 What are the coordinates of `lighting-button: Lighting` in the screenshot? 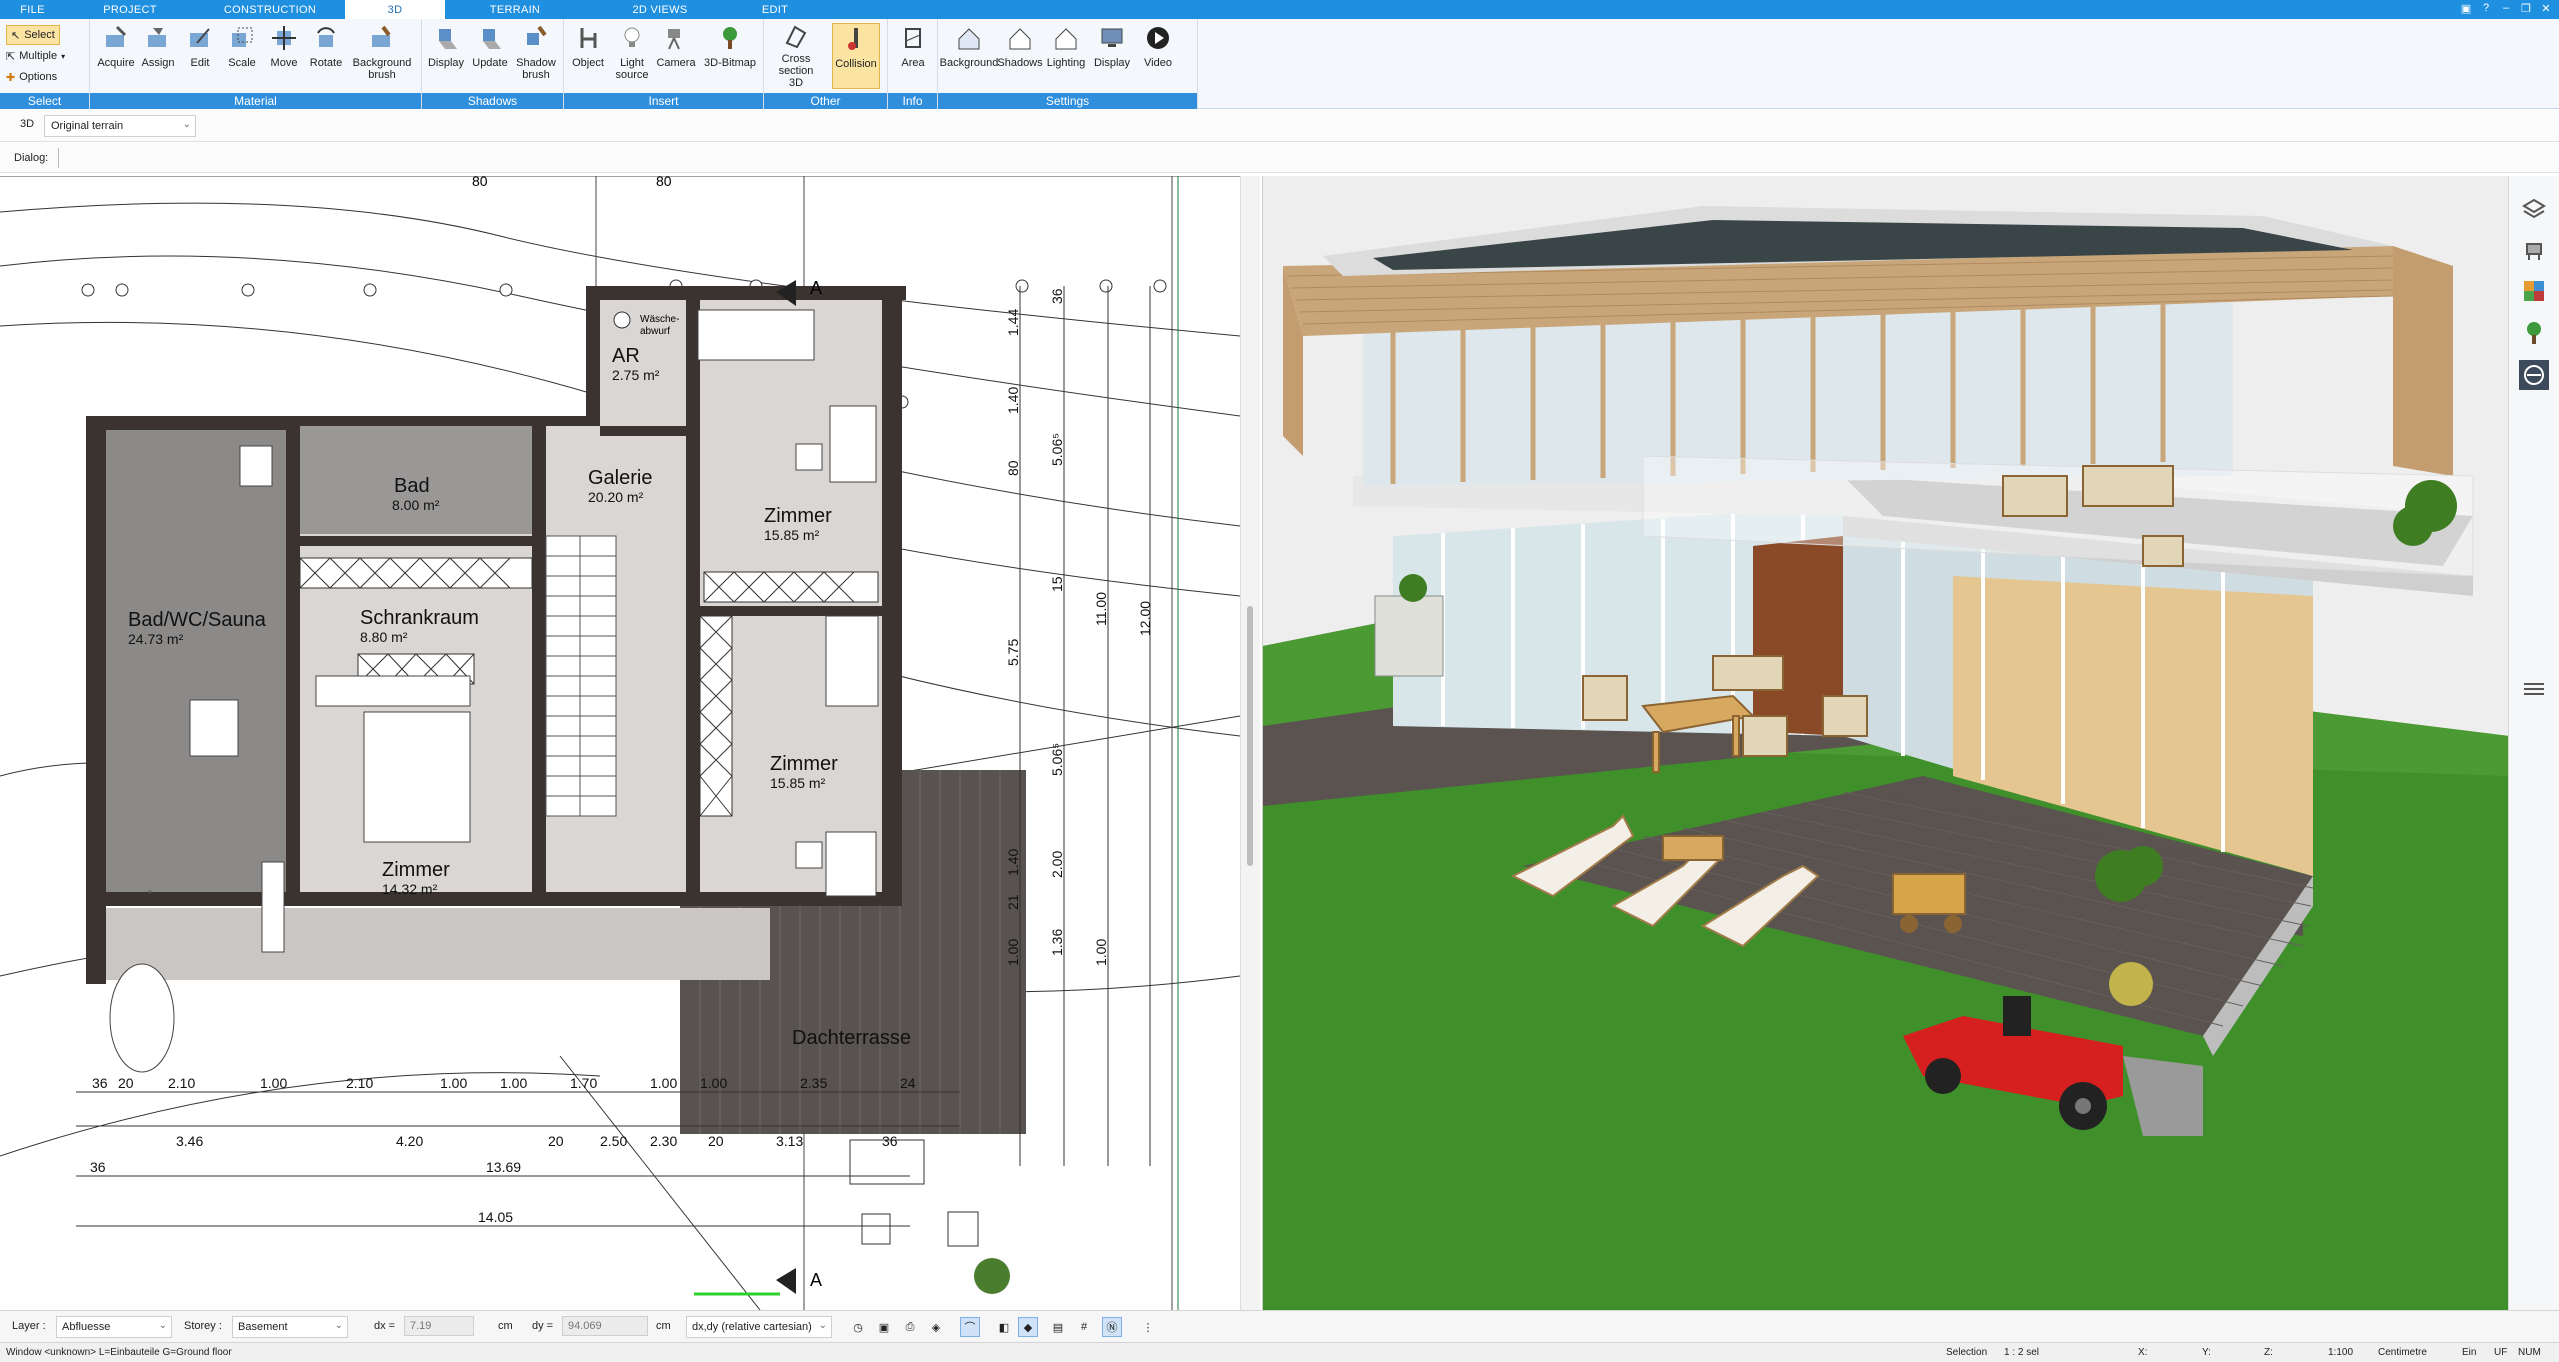 It's located at (1066, 56).